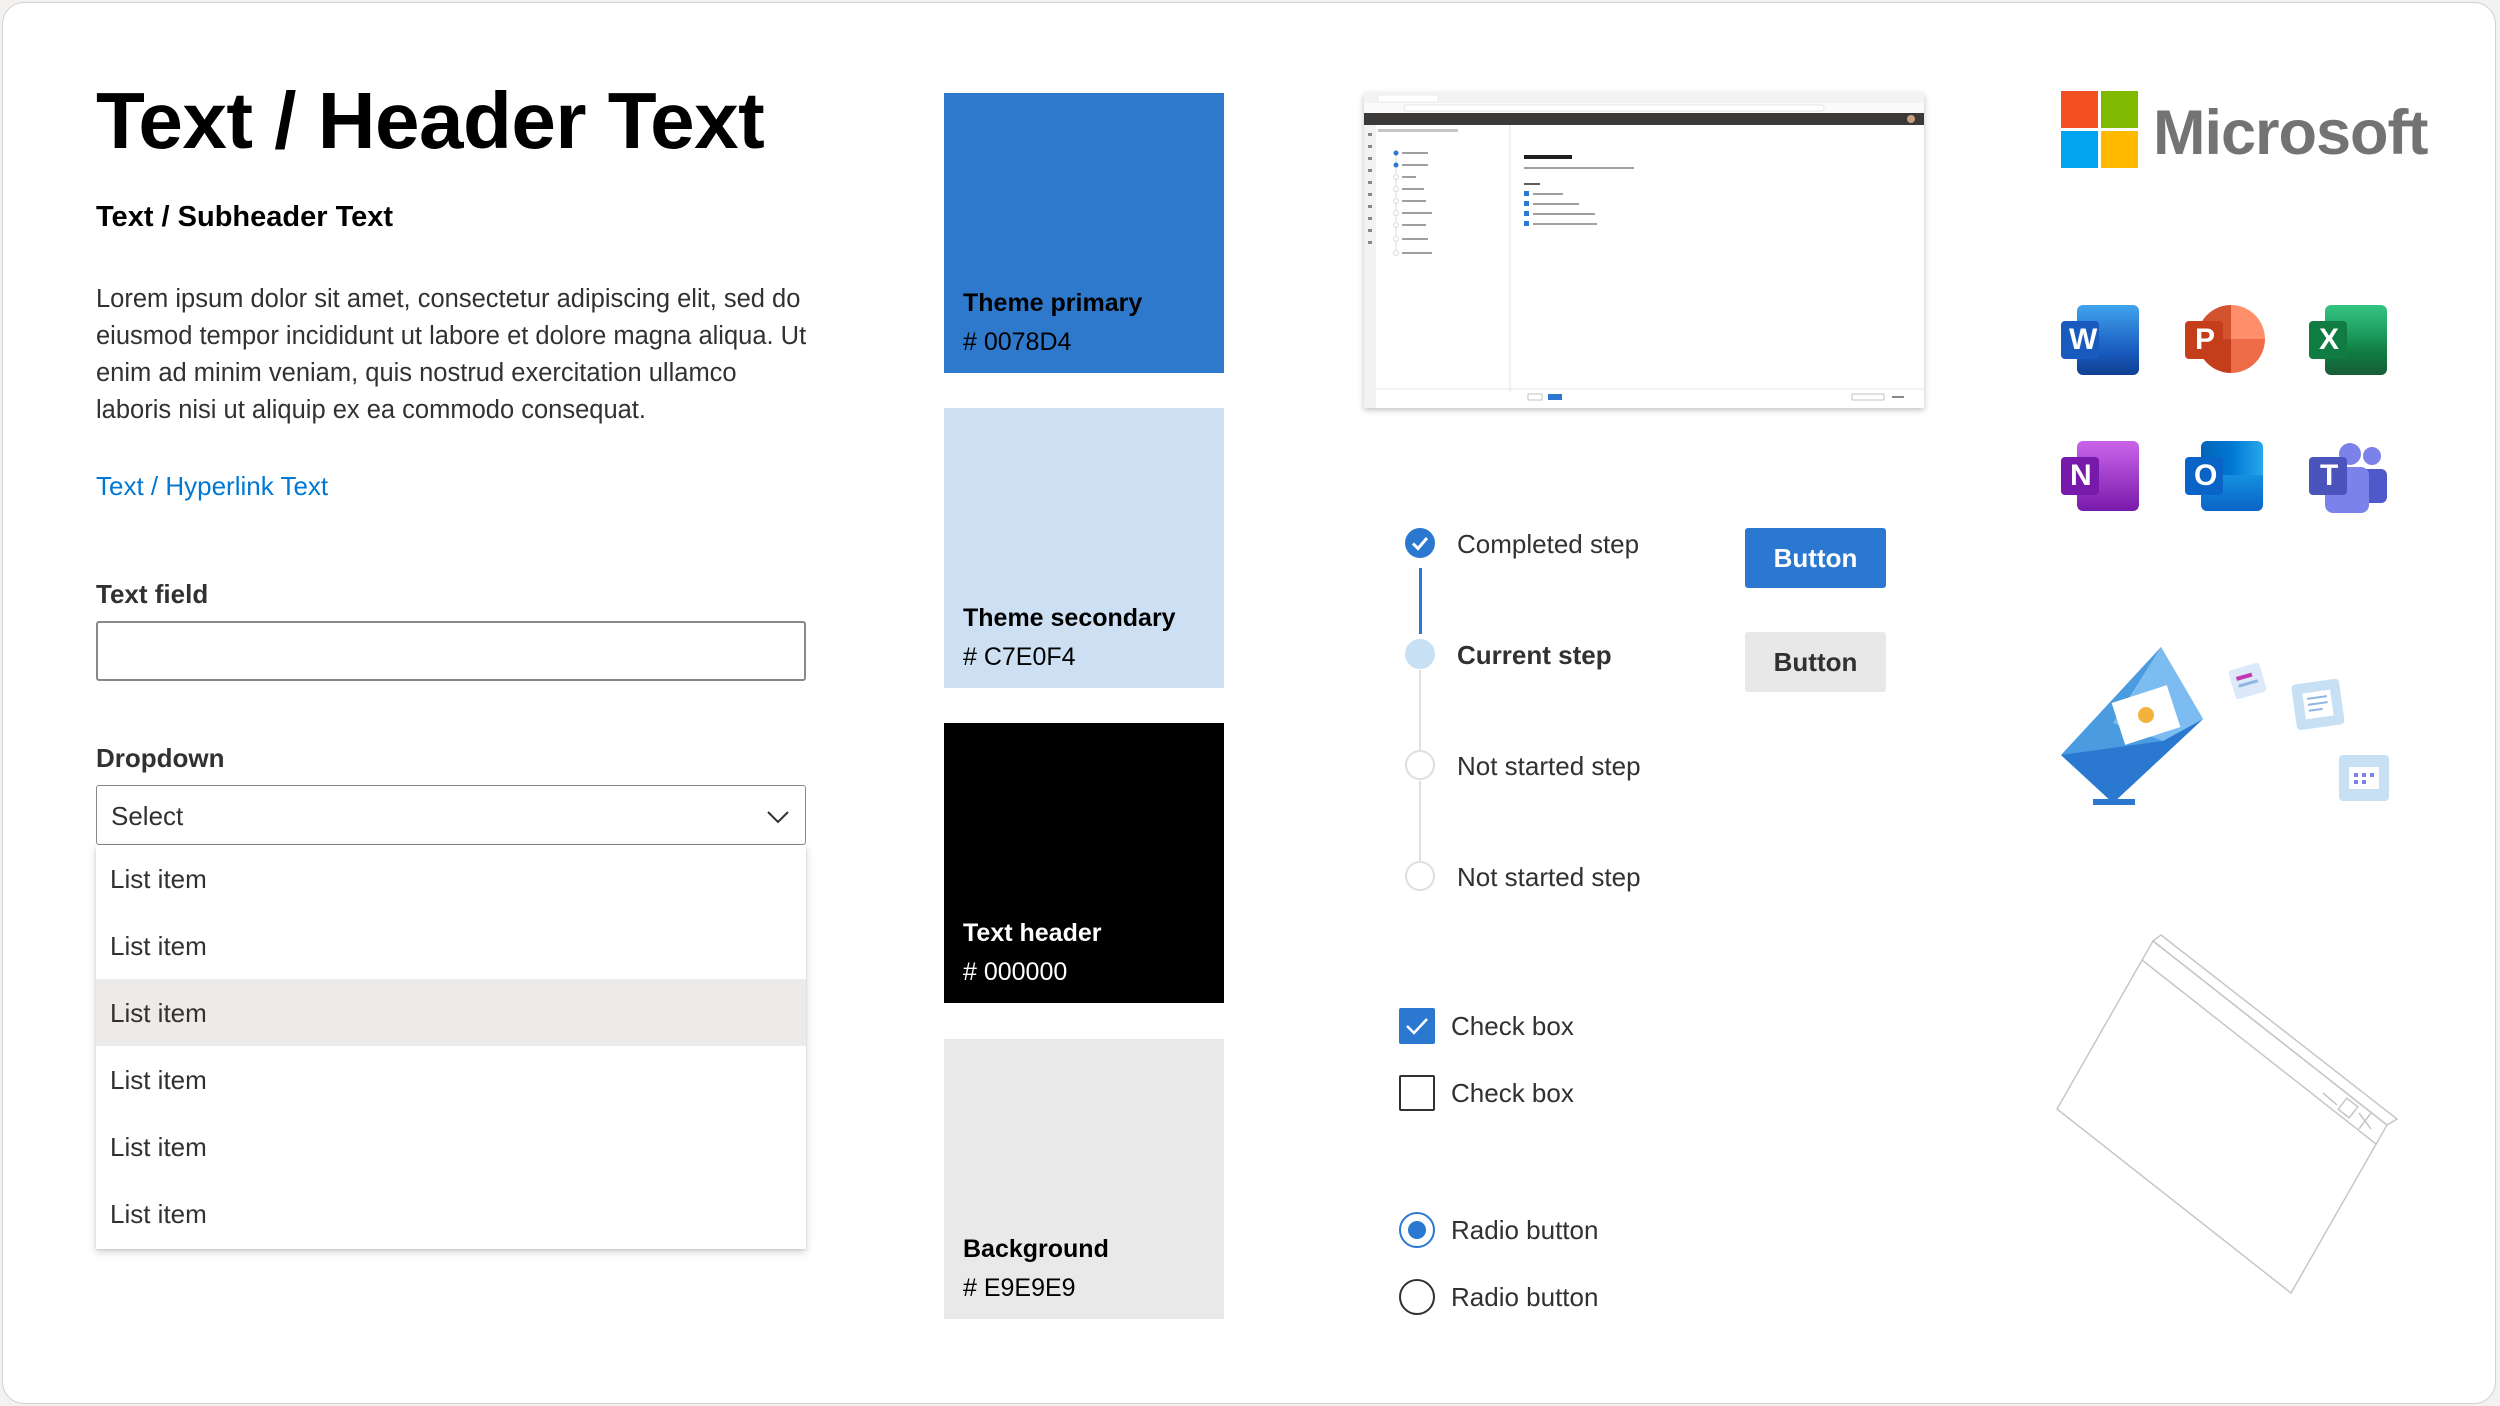 Image resolution: width=2500 pixels, height=1406 pixels. What do you see at coordinates (1420, 654) in the screenshot?
I see `current-step-dot-icon` at bounding box center [1420, 654].